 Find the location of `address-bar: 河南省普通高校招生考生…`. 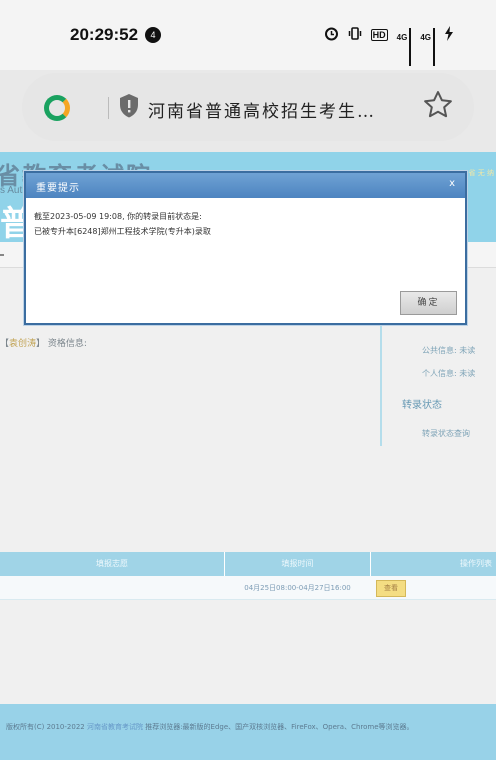

address-bar: 河南省普通高校招生考生… is located at coordinates (248, 107).